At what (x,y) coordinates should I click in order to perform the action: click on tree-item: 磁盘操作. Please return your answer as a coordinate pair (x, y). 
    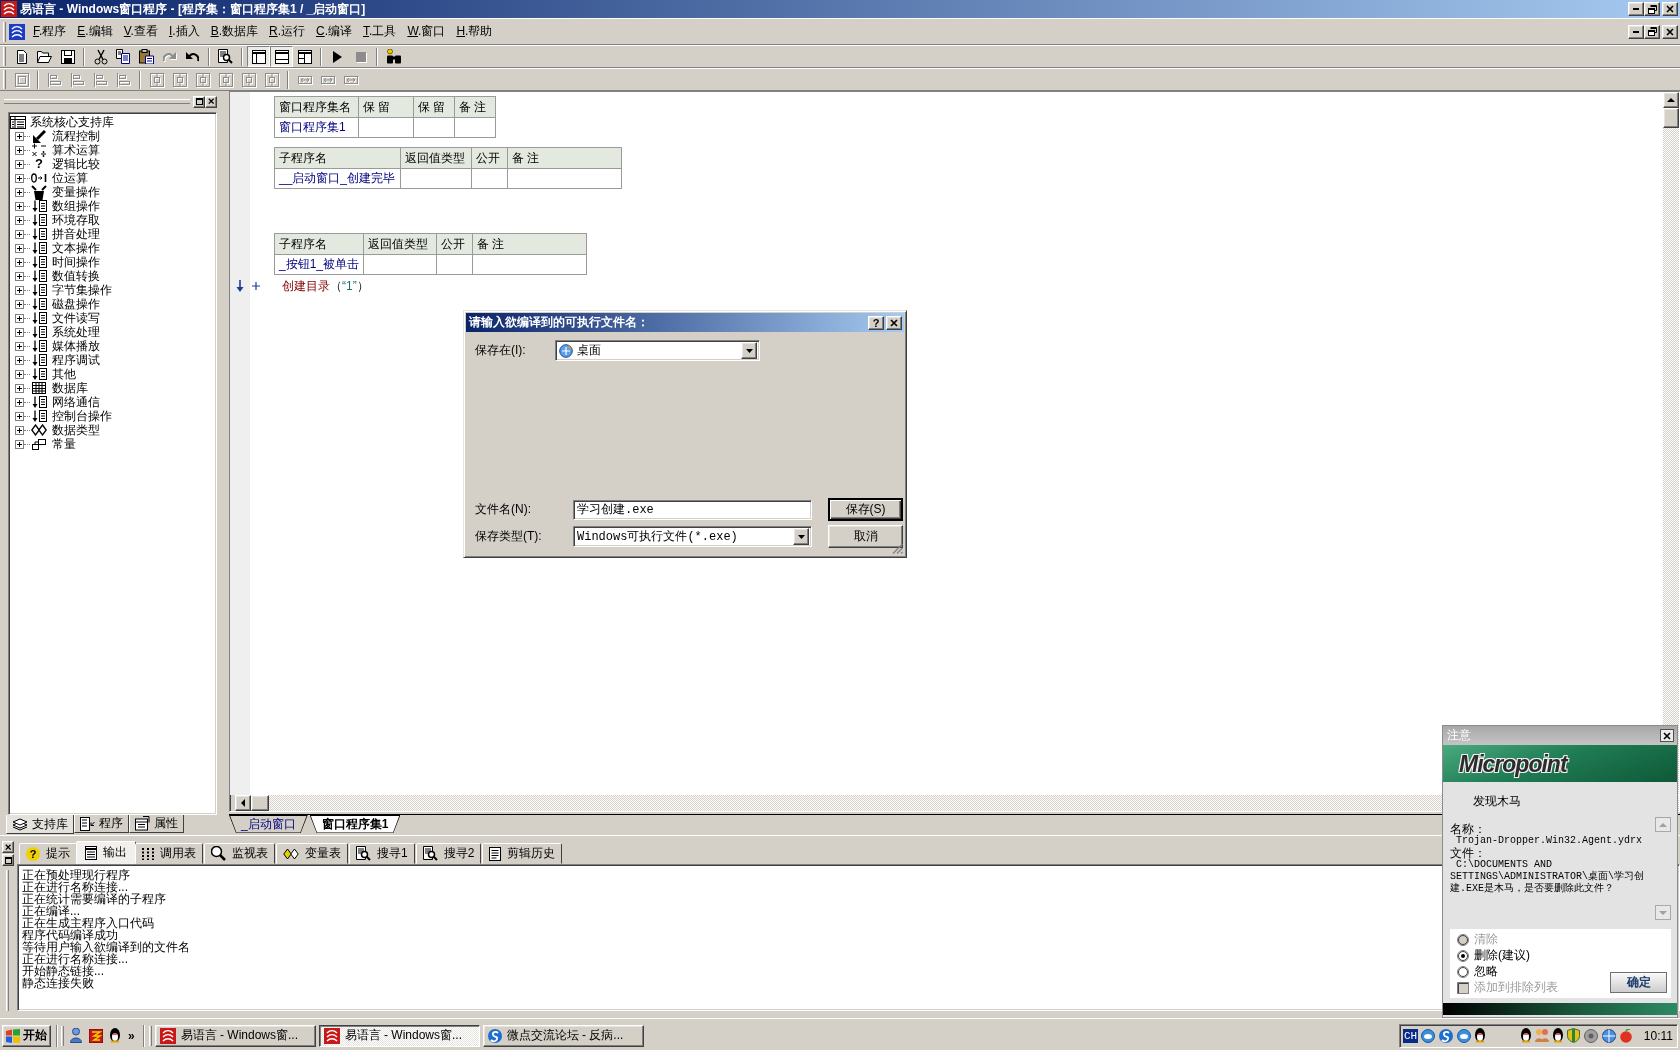
    Looking at the image, I should click on (76, 304).